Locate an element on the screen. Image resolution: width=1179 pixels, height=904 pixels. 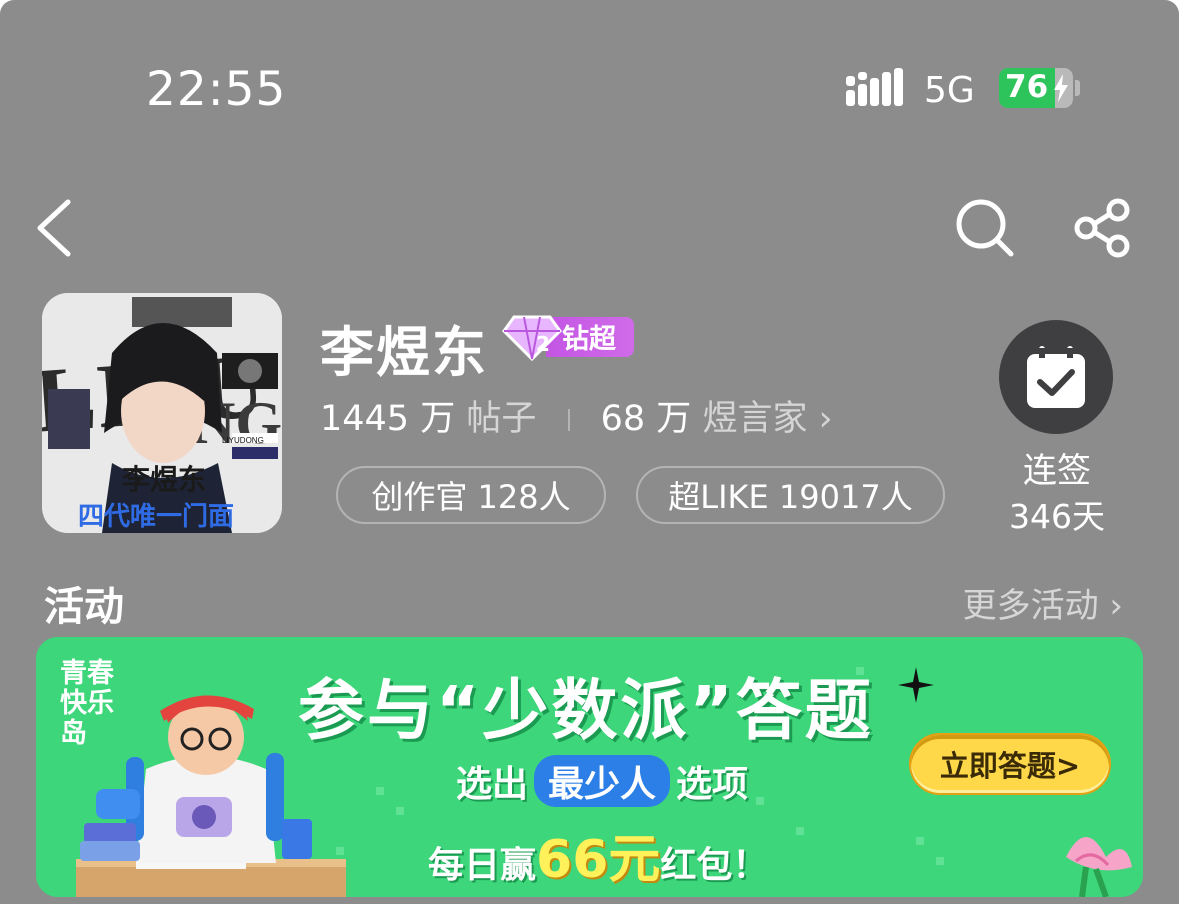
battery-indicator: 76 is located at coordinates (1036, 88).